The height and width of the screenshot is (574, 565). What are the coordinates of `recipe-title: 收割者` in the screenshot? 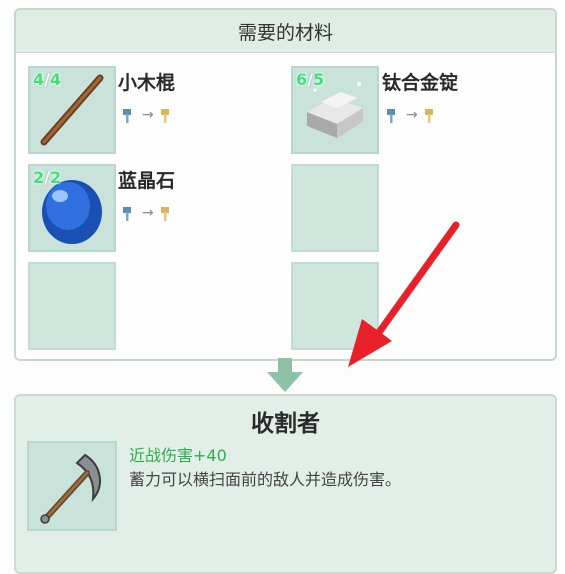 It's located at (285, 424).